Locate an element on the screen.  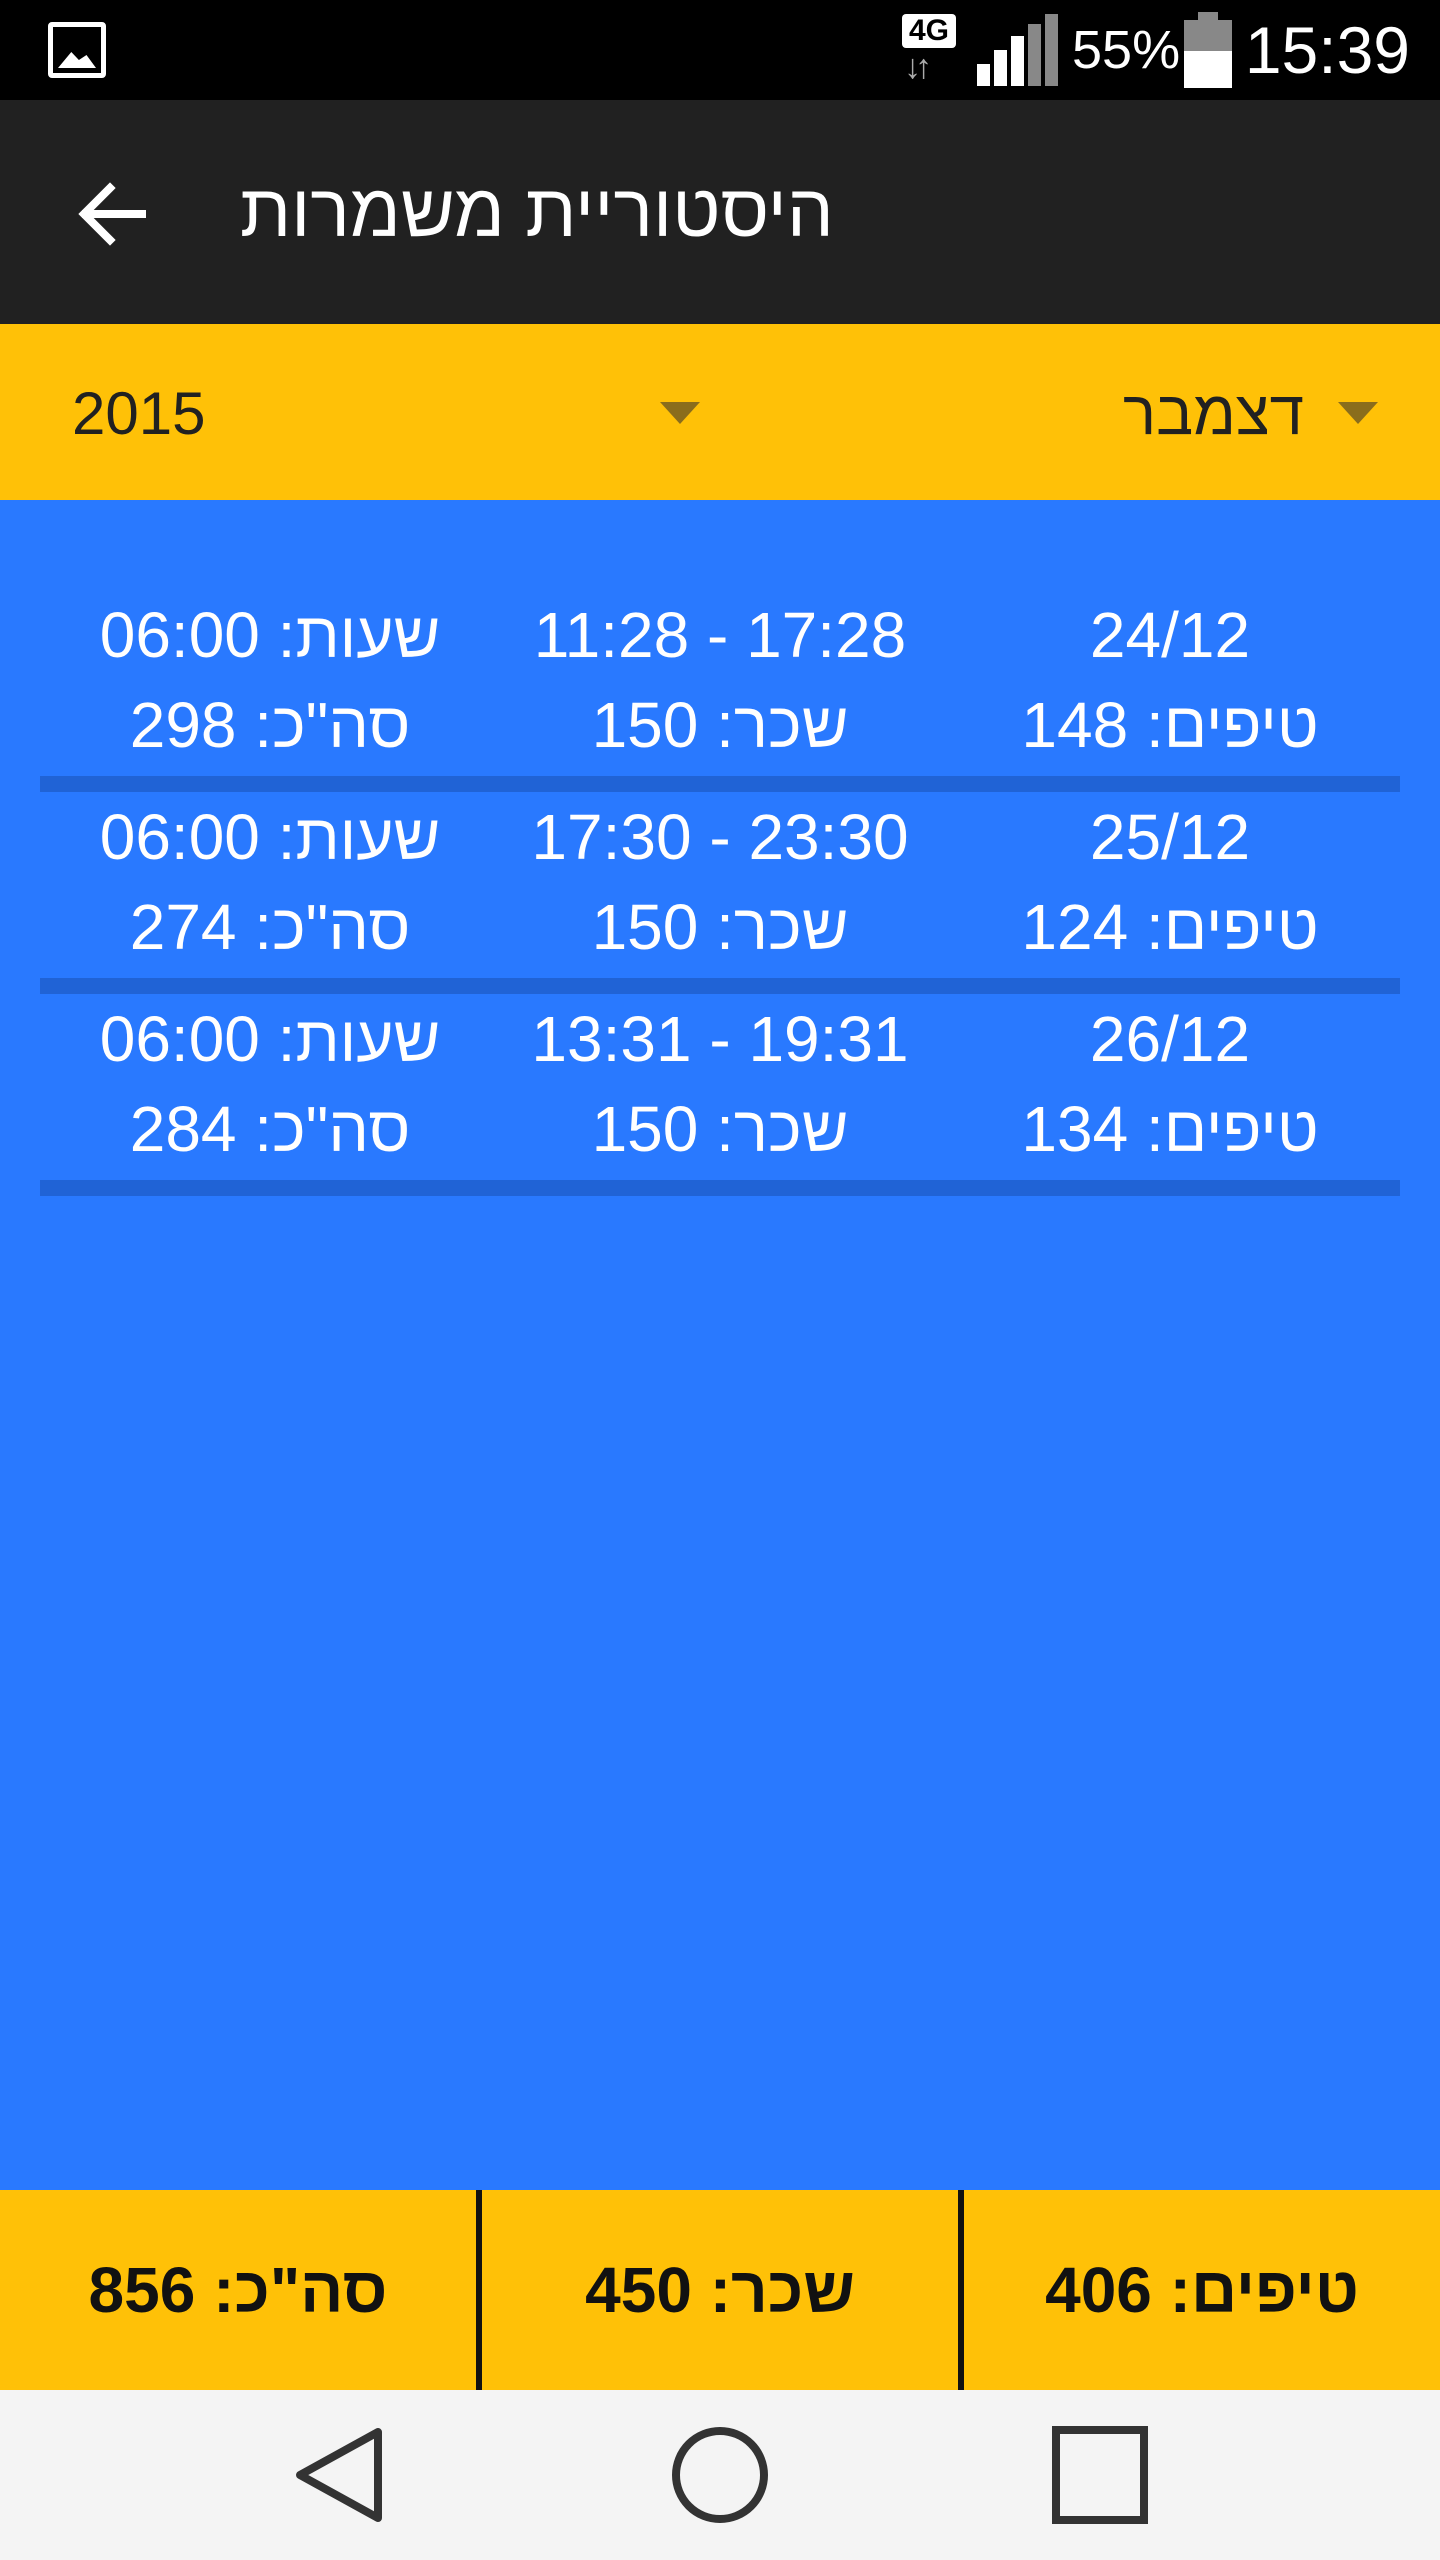
app-bar: היסטוריית משמרות is located at coordinates (720, 212).